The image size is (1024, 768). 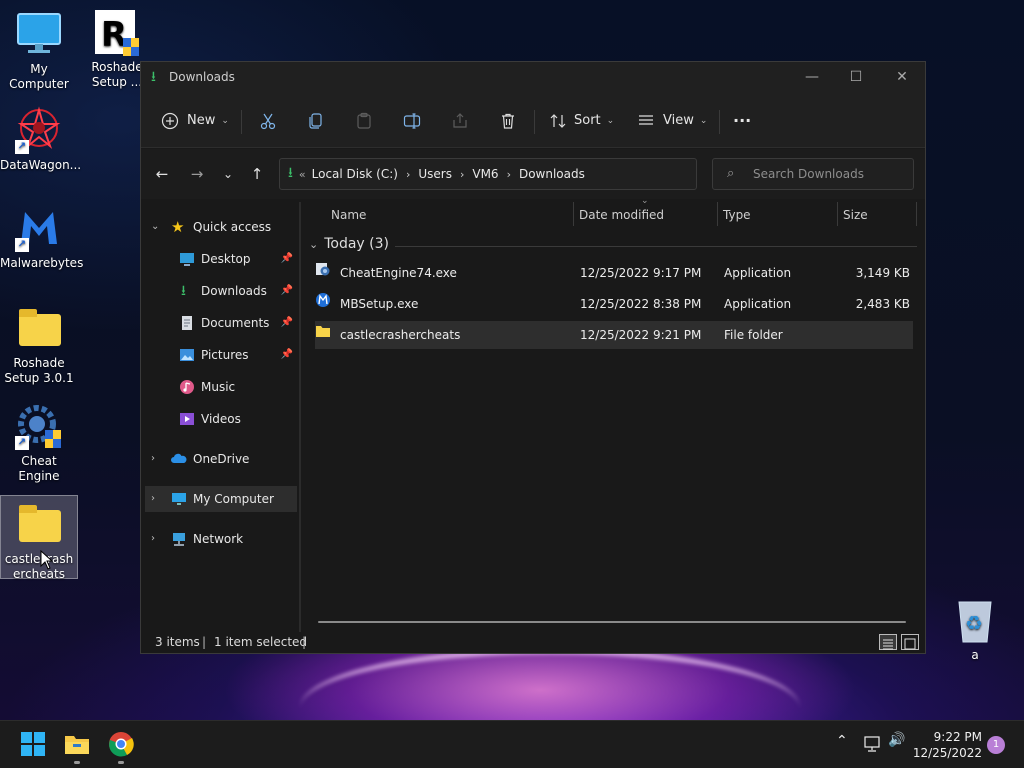 What do you see at coordinates (121, 744) in the screenshot?
I see `chrome-icon` at bounding box center [121, 744].